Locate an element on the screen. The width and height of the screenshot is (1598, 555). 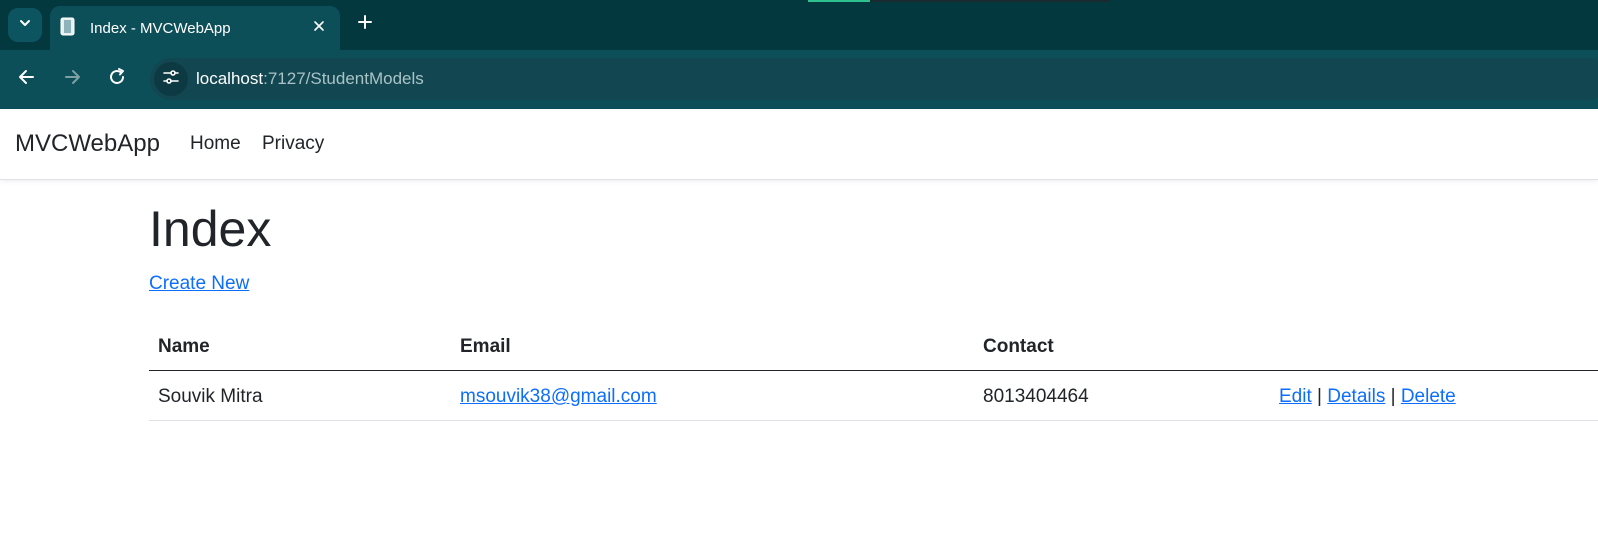
create-new-link: Create New is located at coordinates (199, 284).